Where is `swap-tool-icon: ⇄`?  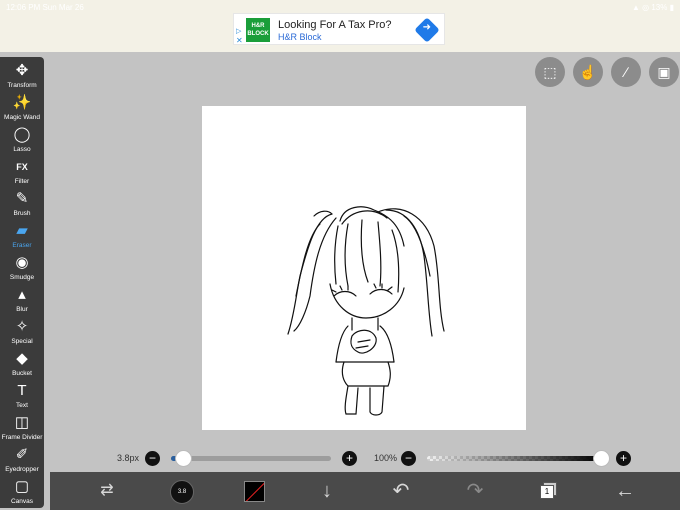
swap-tool-icon: ⇄ is located at coordinates (107, 491).